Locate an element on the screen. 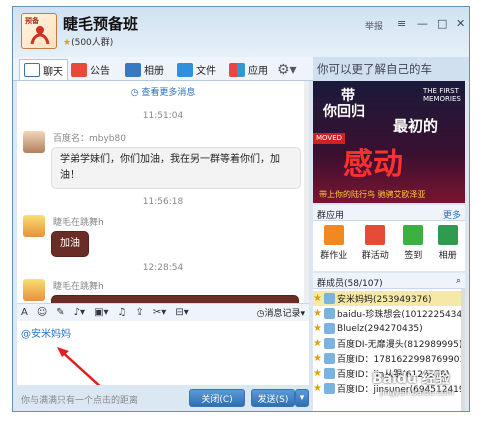 The width and height of the screenshot is (500, 421). list-item: ★ 安米妈妈(253949376) is located at coordinates (387, 298).